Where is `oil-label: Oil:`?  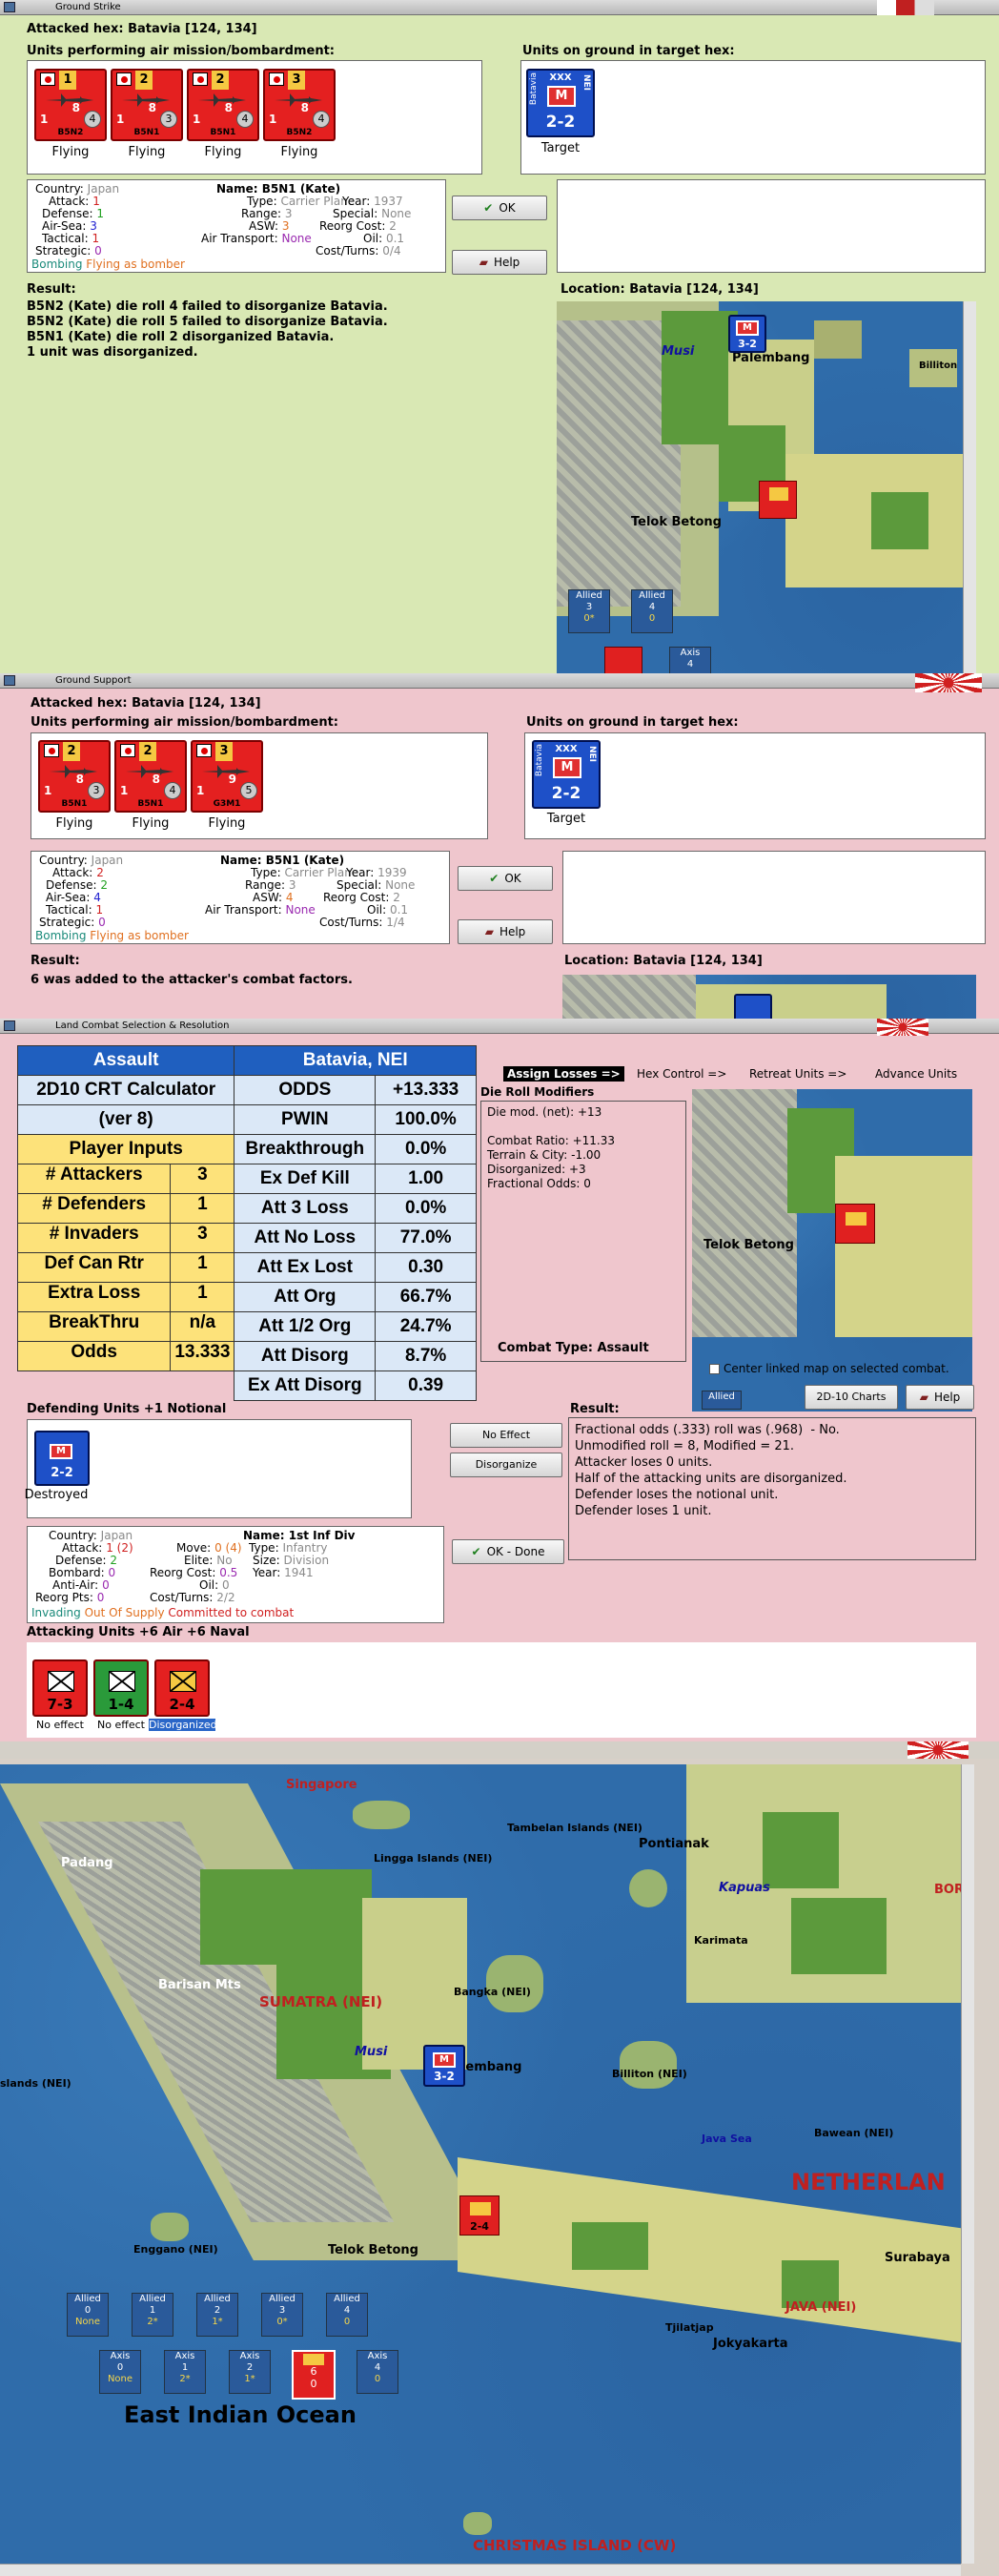 oil-label: Oil: is located at coordinates (373, 238).